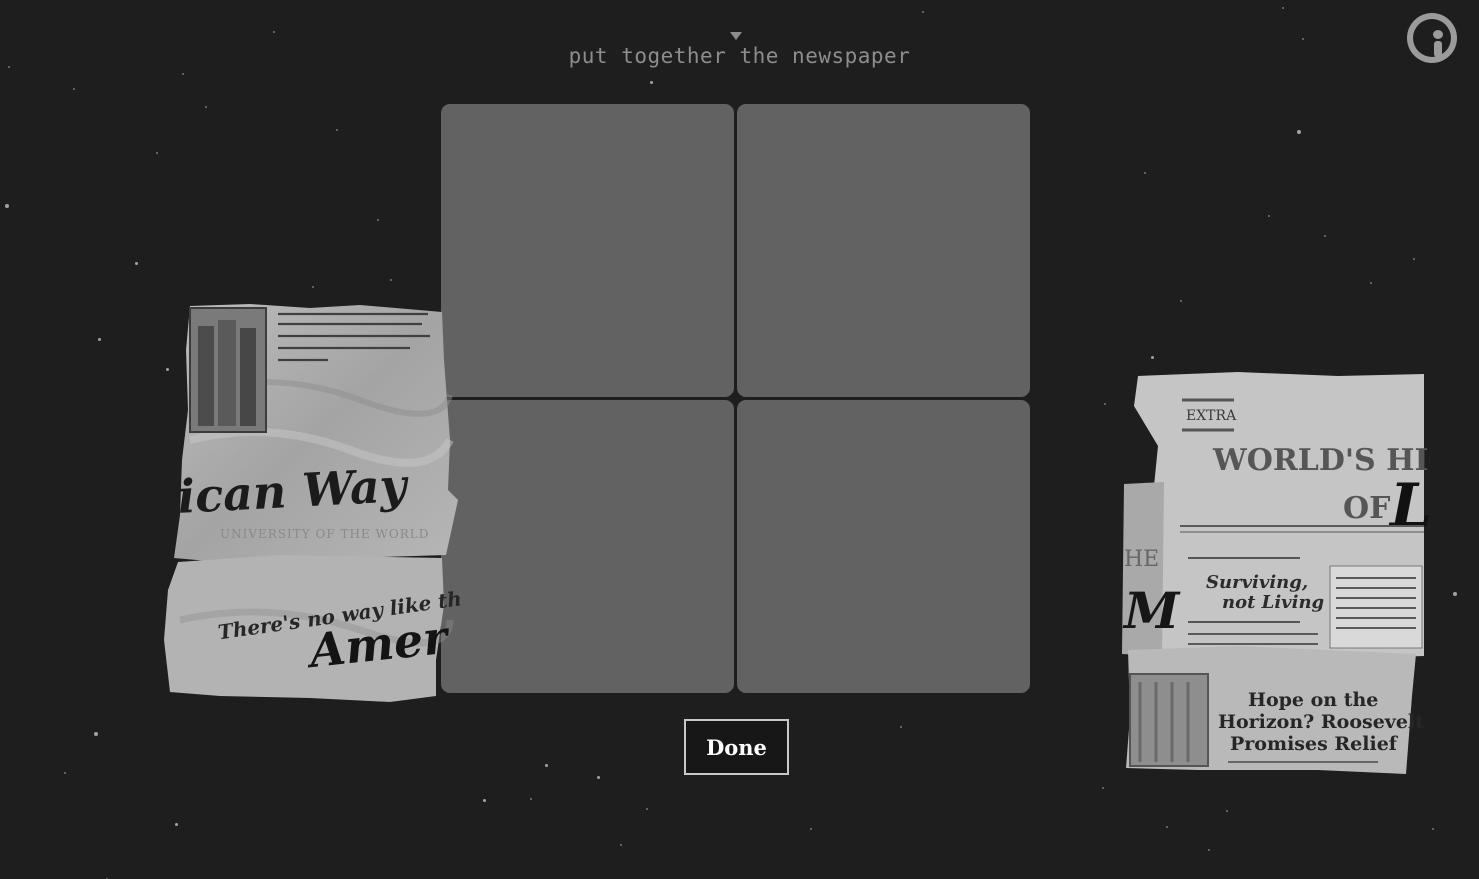  What do you see at coordinates (1321, 722) in the screenshot?
I see `right-story-line2: Horizon? Roosevelt` at bounding box center [1321, 722].